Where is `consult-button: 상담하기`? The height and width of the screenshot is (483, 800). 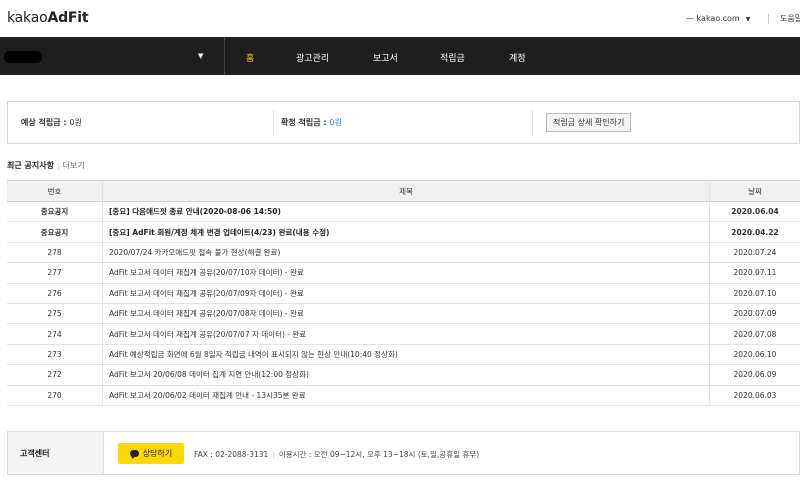
consult-button: 상담하기 is located at coordinates (151, 453).